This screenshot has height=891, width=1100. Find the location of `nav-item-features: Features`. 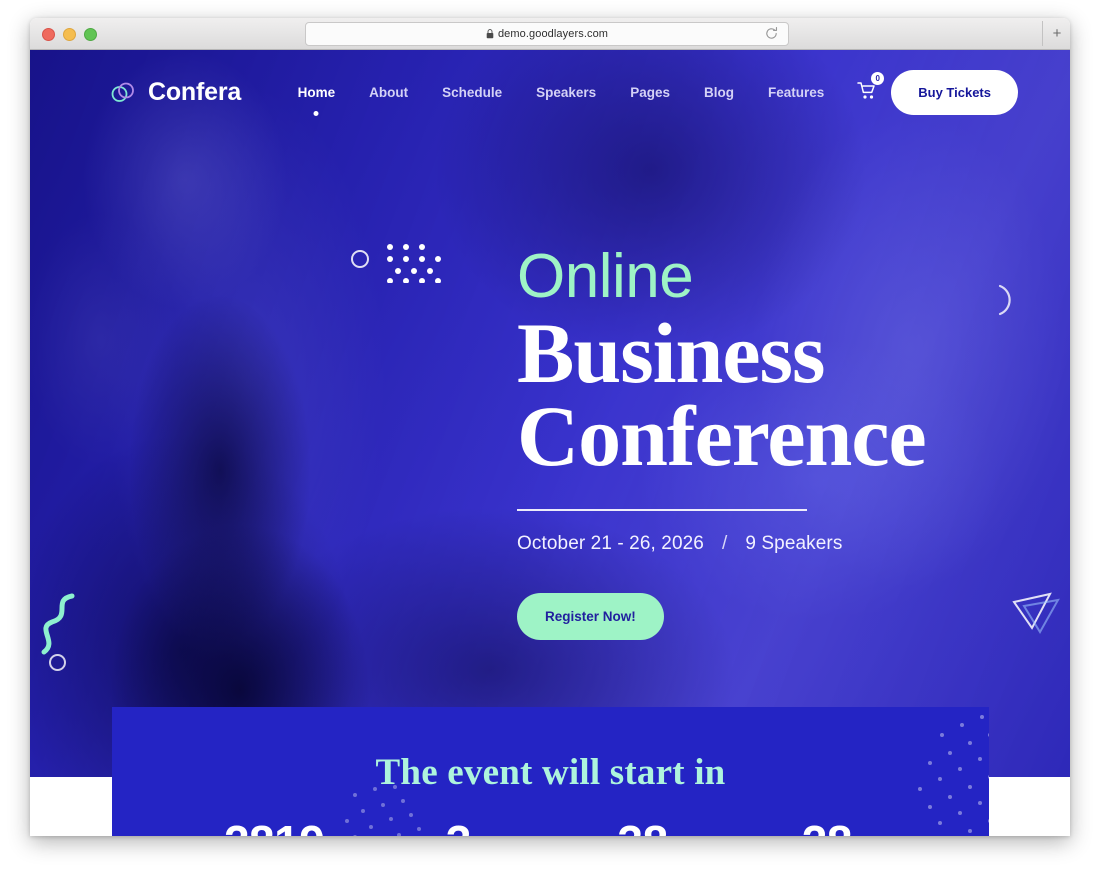

nav-item-features: Features is located at coordinates (796, 92).